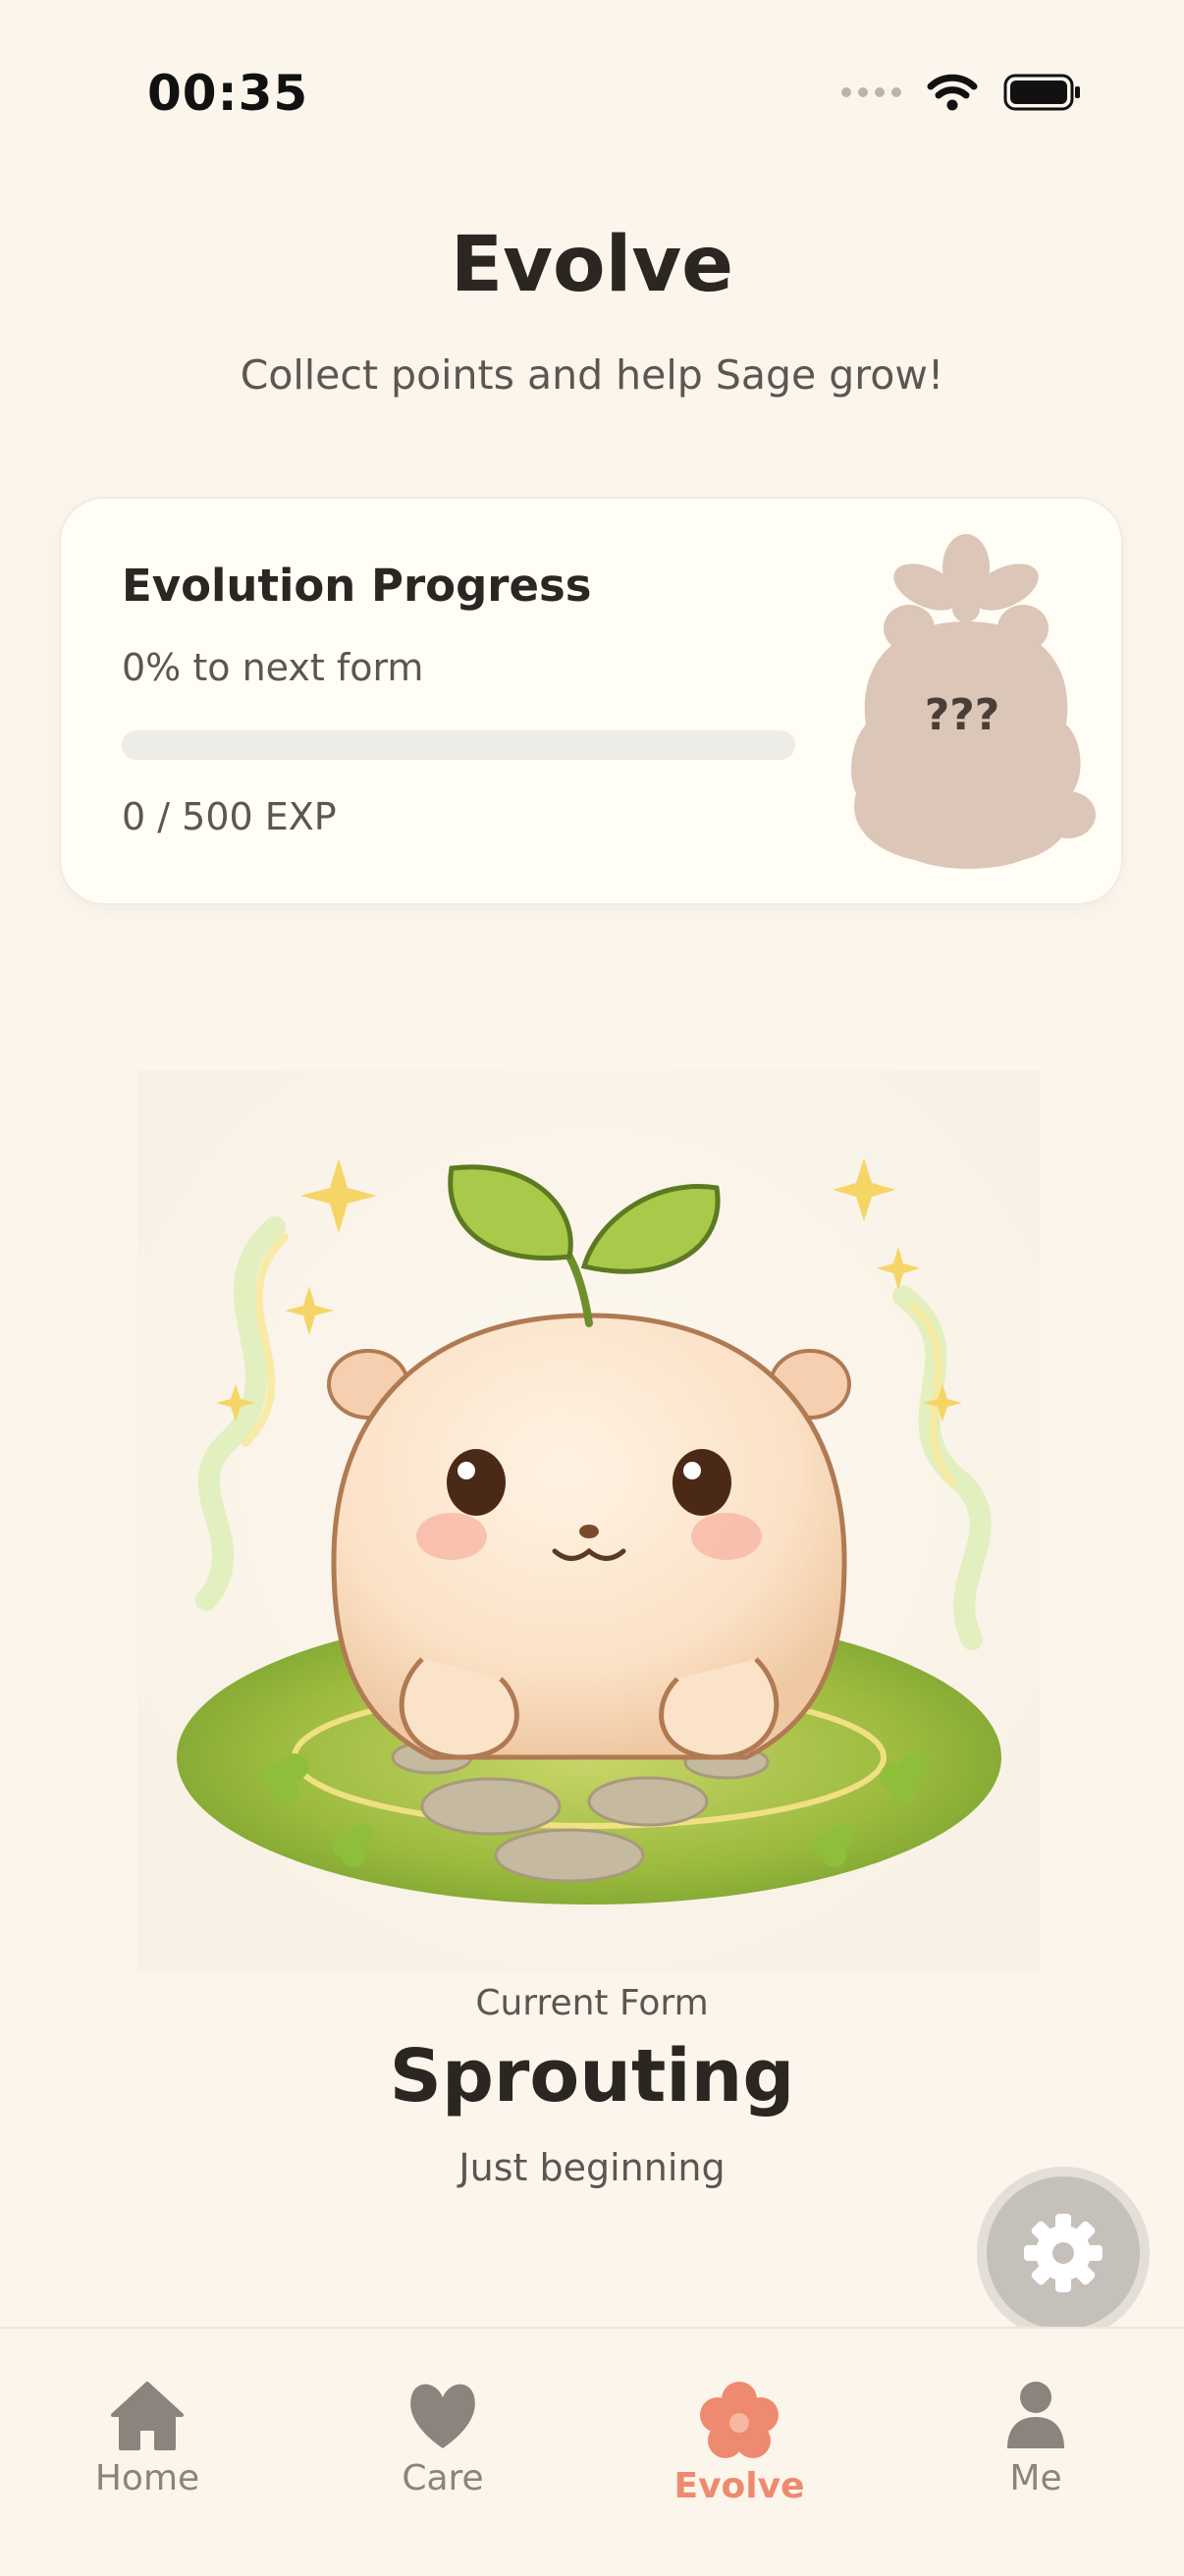 This screenshot has height=2576, width=1184. What do you see at coordinates (357, 586) in the screenshot?
I see `card-title: Evolution Progress` at bounding box center [357, 586].